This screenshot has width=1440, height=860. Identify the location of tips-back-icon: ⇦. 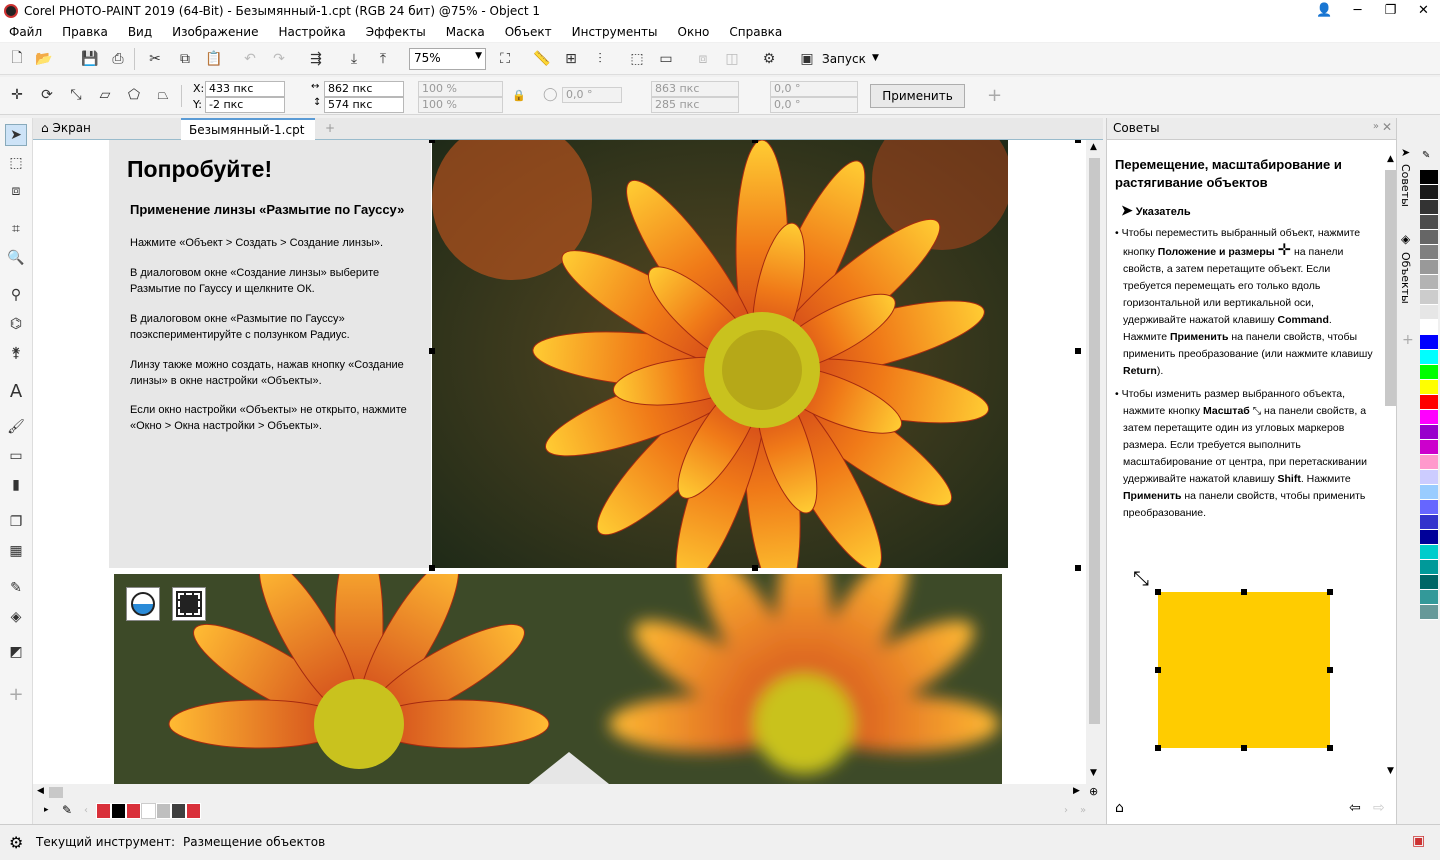
(1355, 808).